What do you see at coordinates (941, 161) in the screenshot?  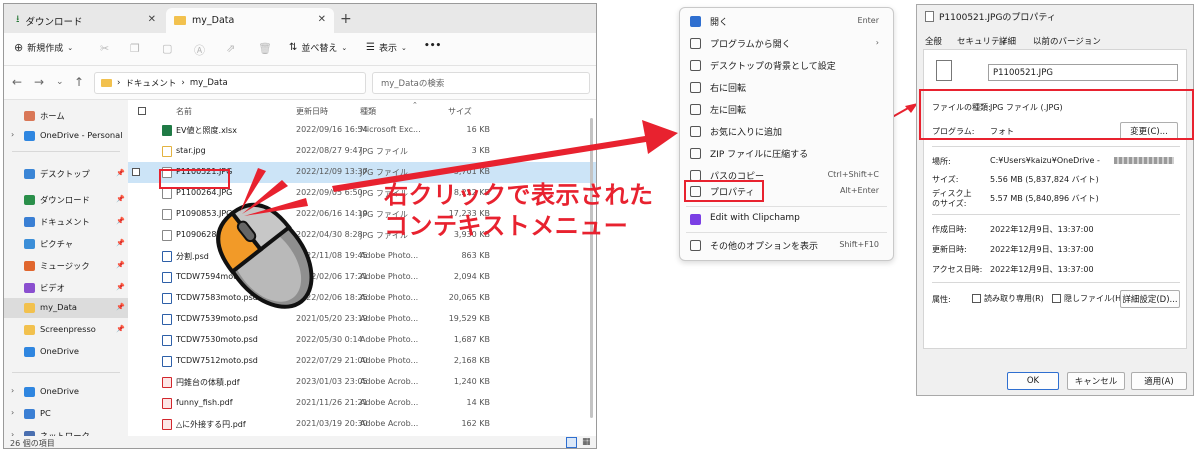 I see `location-label: 場所:` at bounding box center [941, 161].